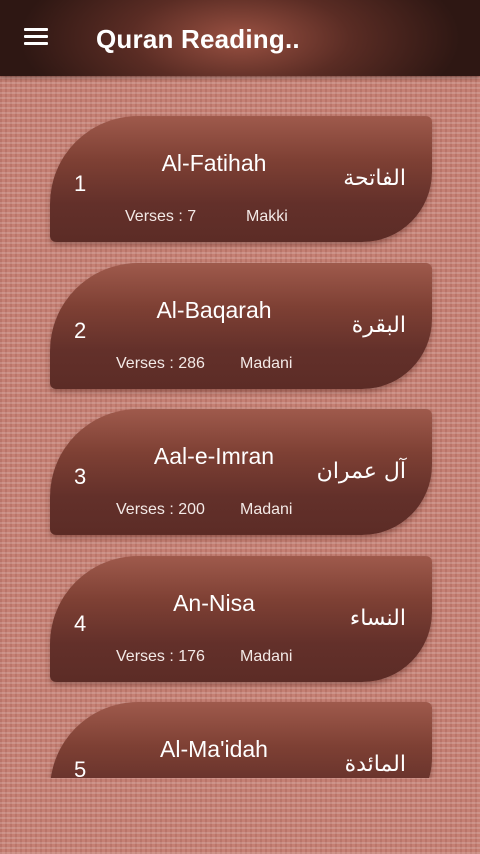 The height and width of the screenshot is (854, 480). I want to click on surah-card-5: 5 Al-Ma'idah المائدة, so click(241, 740).